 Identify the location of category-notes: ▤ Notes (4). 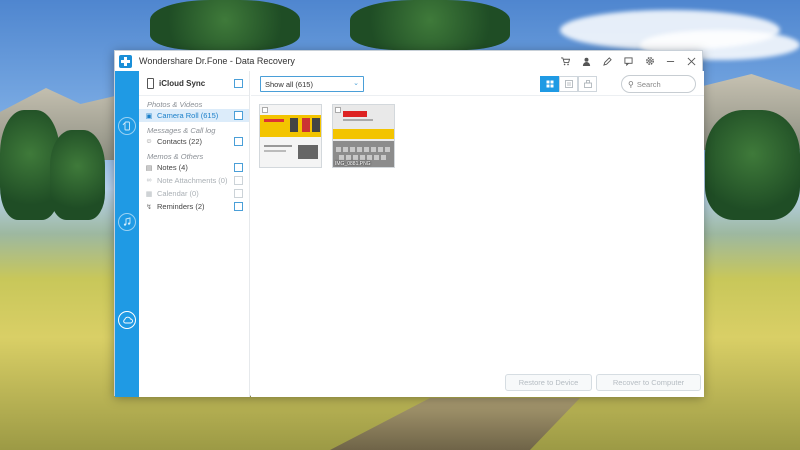
(194, 167).